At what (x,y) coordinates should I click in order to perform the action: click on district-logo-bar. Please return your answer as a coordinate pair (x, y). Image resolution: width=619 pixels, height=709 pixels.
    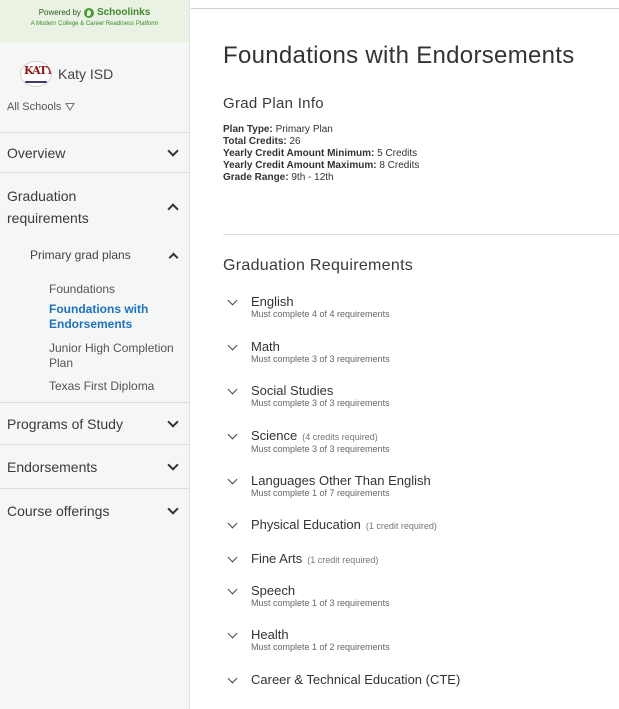
    Looking at the image, I should click on (36, 82).